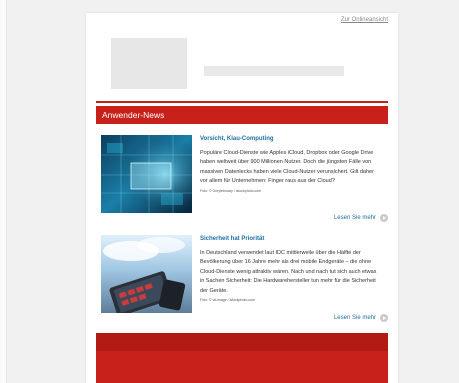 This screenshot has height=383, width=459. Describe the element at coordinates (231, 190) in the screenshot. I see `photo-credit: Foto: © Greyfebruary / istockphoto.com` at that location.